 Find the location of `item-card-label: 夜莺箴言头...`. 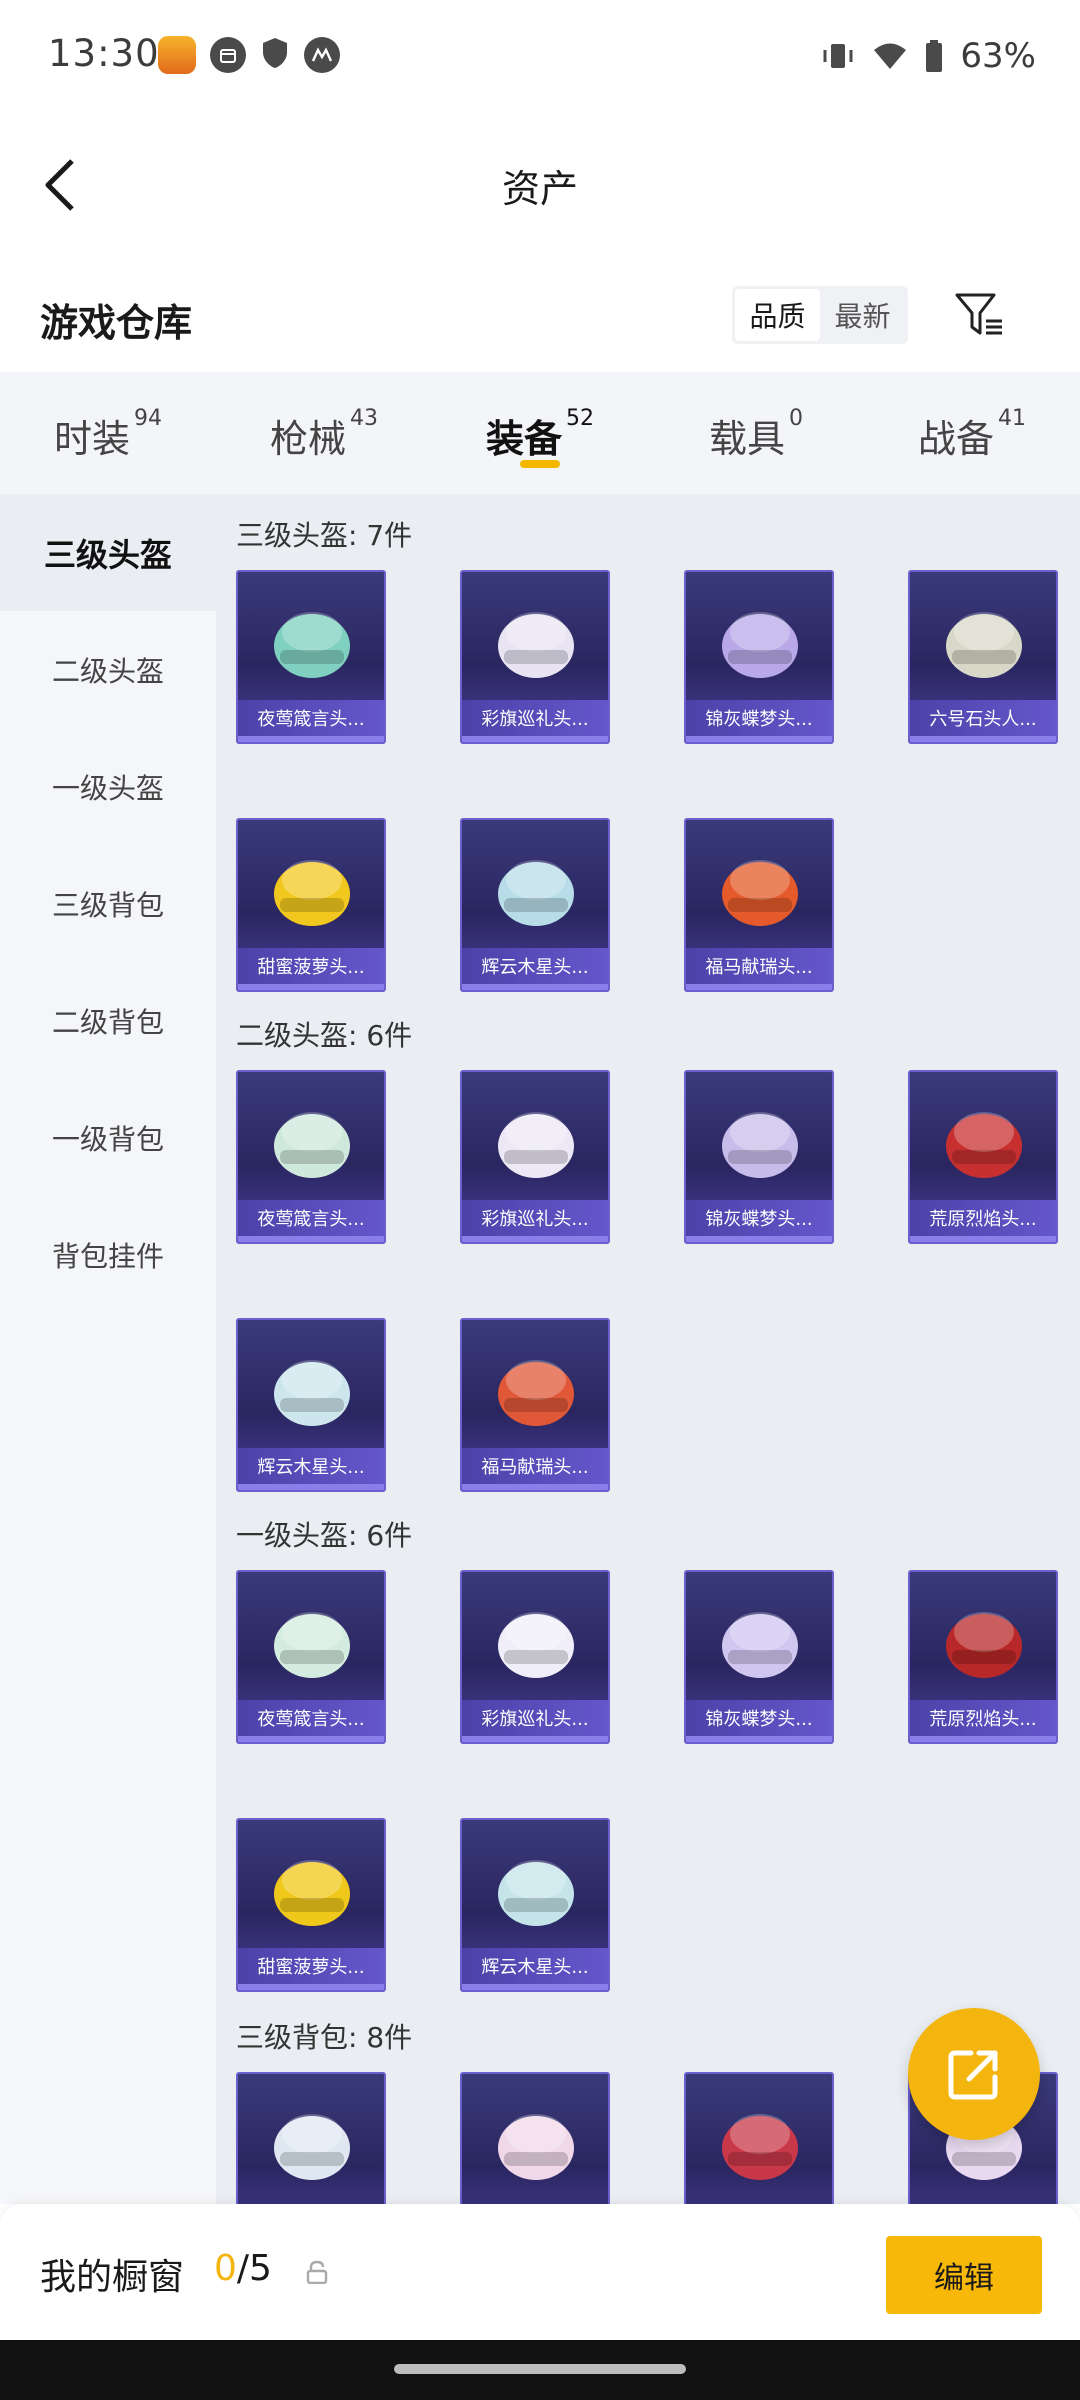

item-card-label: 夜莺箴言头... is located at coordinates (311, 1718).